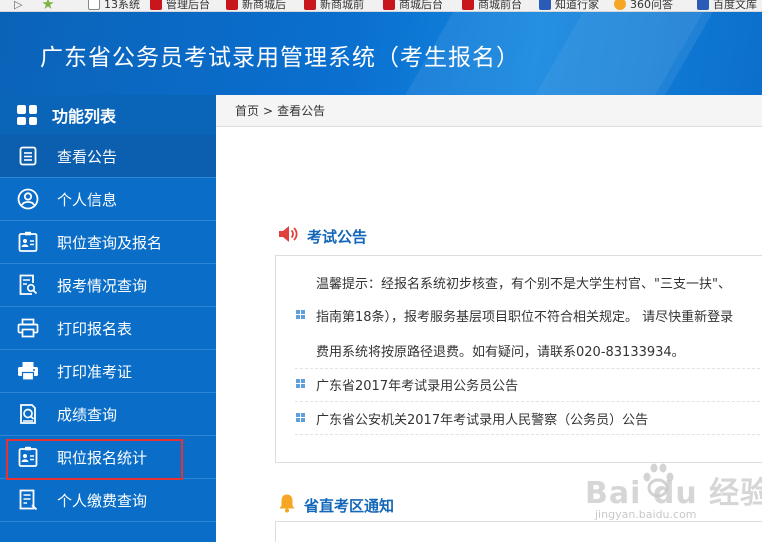 The height and width of the screenshot is (542, 762). Describe the element at coordinates (28, 285) in the screenshot. I see `document-search-icon` at that location.